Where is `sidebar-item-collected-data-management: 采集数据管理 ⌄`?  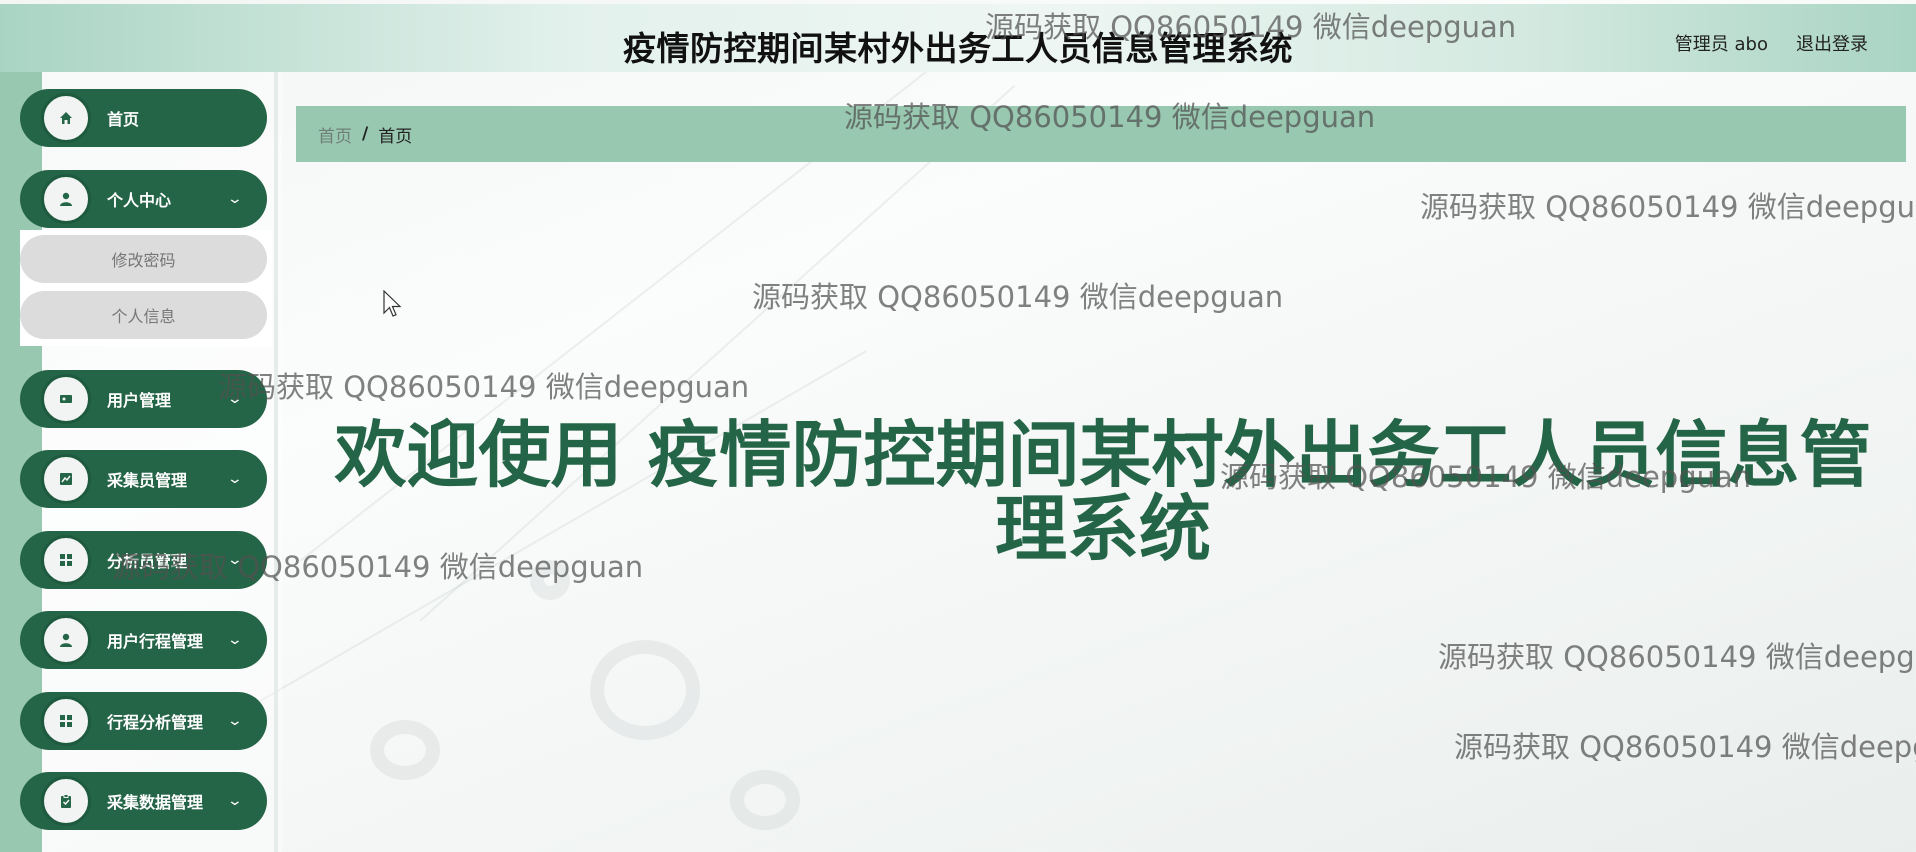
sidebar-item-collected-data-management: 采集数据管理 ⌄ is located at coordinates (143, 801).